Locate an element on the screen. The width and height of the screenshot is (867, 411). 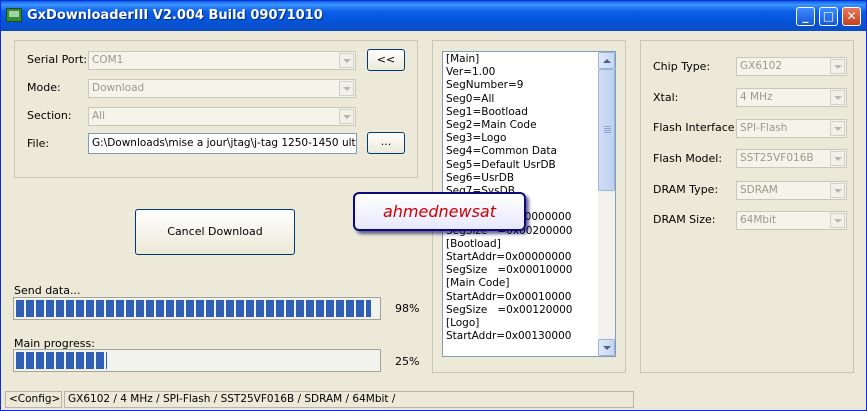
section-select: All is located at coordinates (222, 116).